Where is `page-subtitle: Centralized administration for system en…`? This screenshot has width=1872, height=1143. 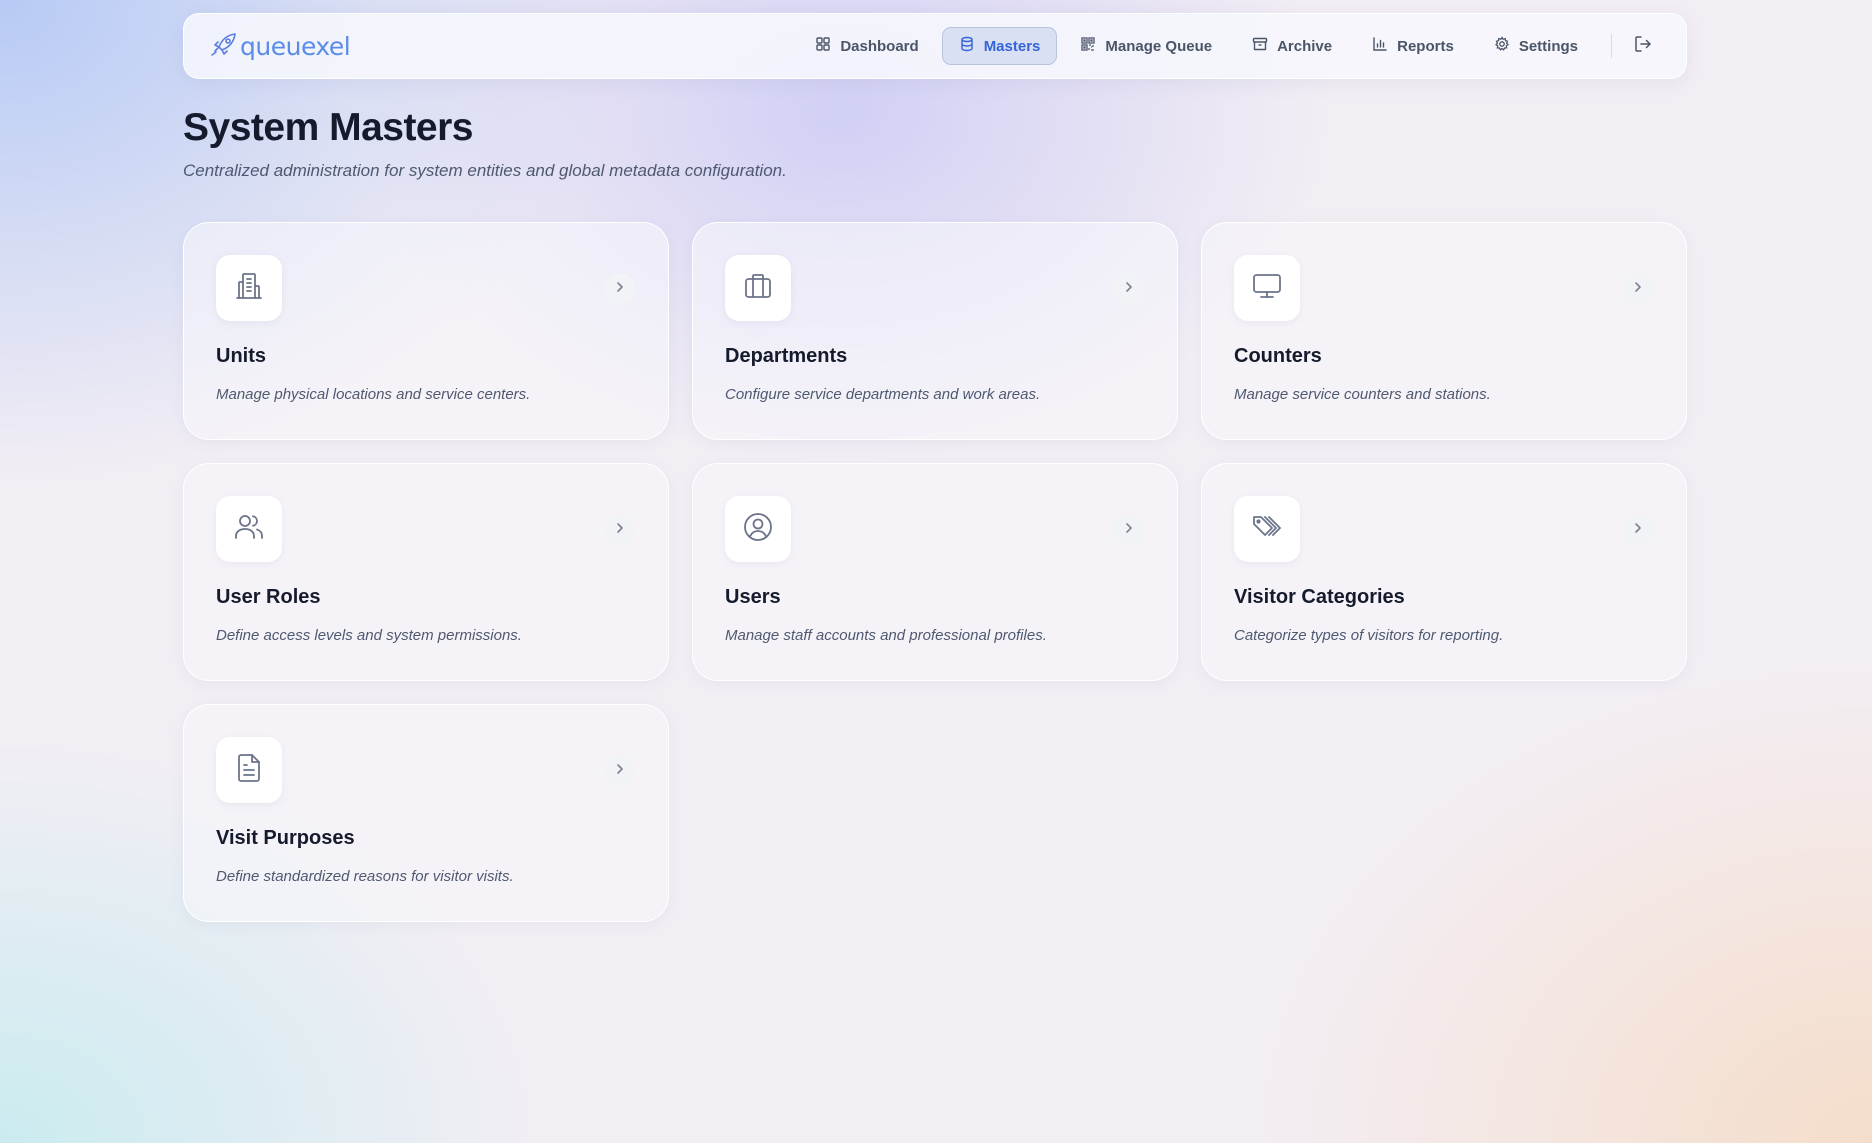 page-subtitle: Centralized administration for system en… is located at coordinates (485, 170).